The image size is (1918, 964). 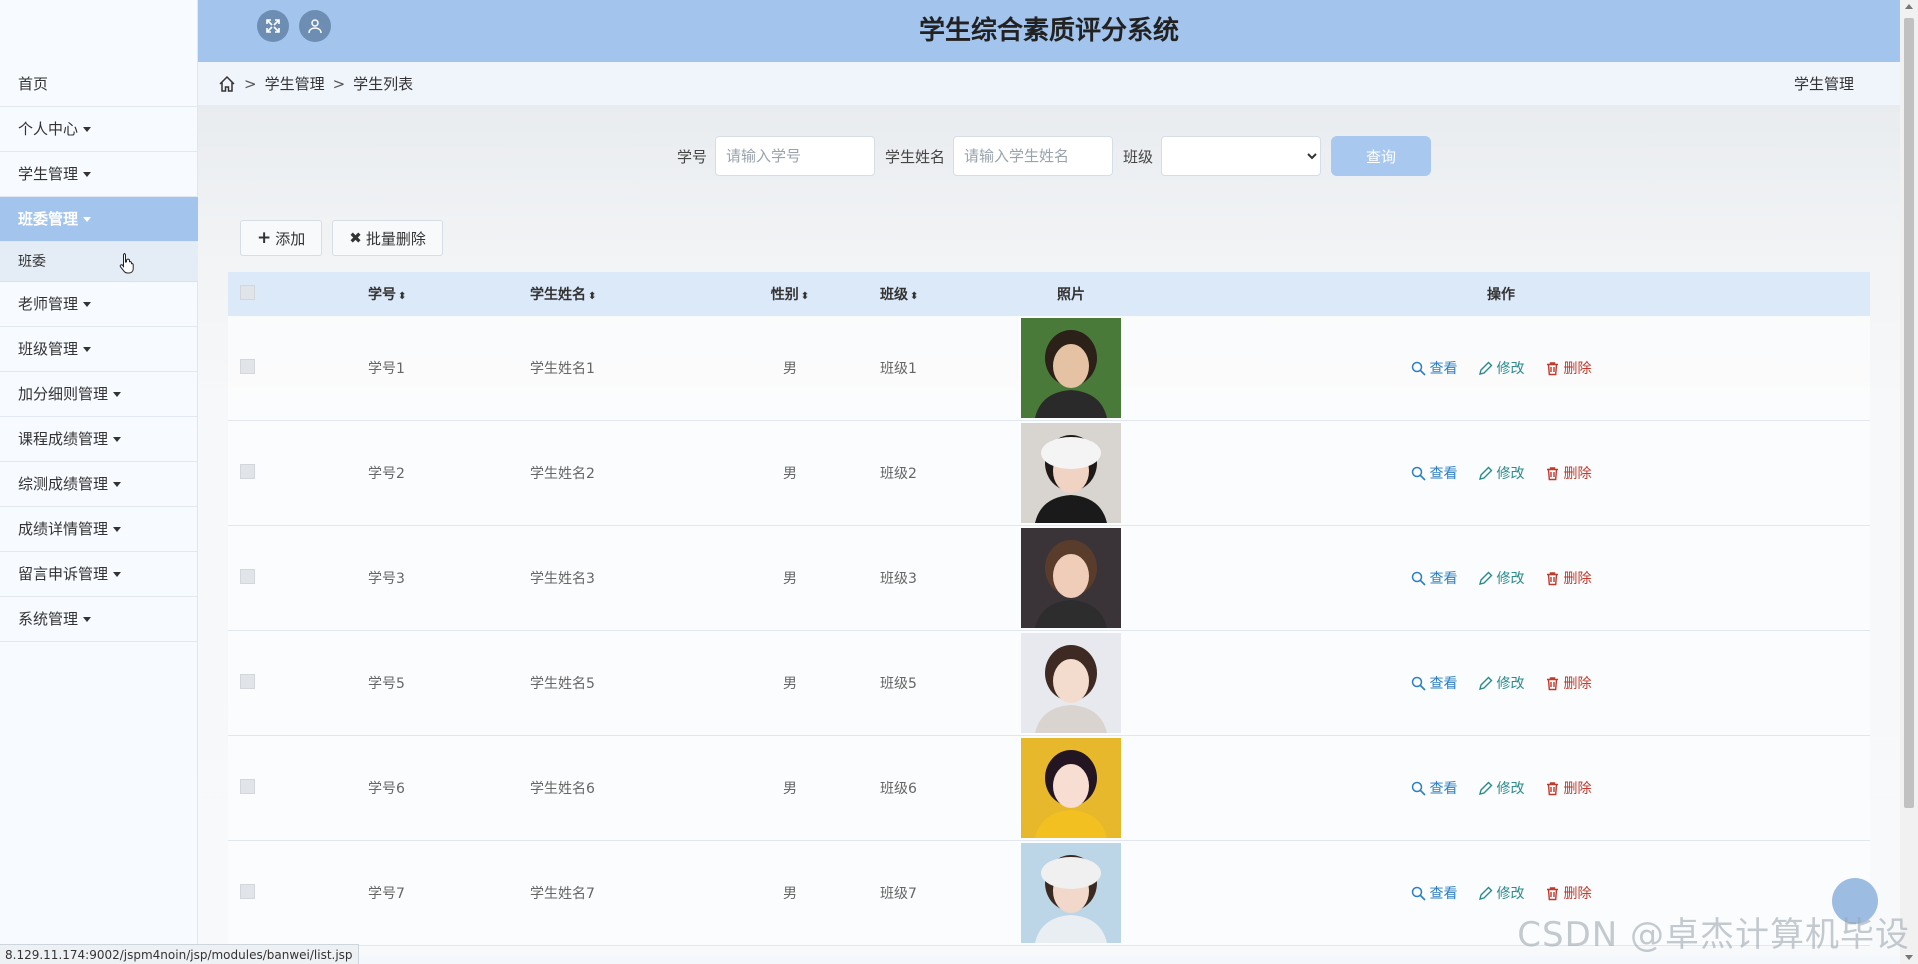 I want to click on sidebar-item-2: 学生管理, so click(x=99, y=174).